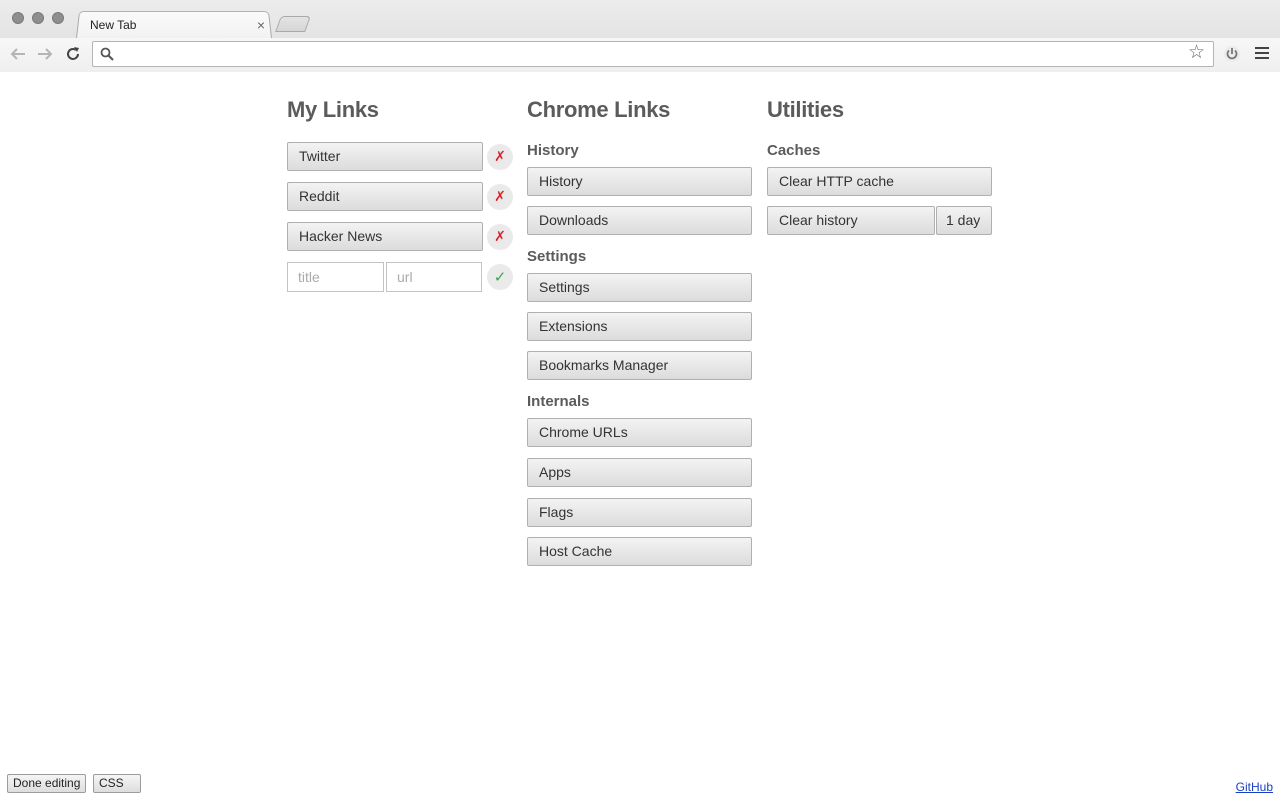 This screenshot has height=800, width=1280. Describe the element at coordinates (261, 25) in the screenshot. I see `tab-close-icon: ×` at that location.